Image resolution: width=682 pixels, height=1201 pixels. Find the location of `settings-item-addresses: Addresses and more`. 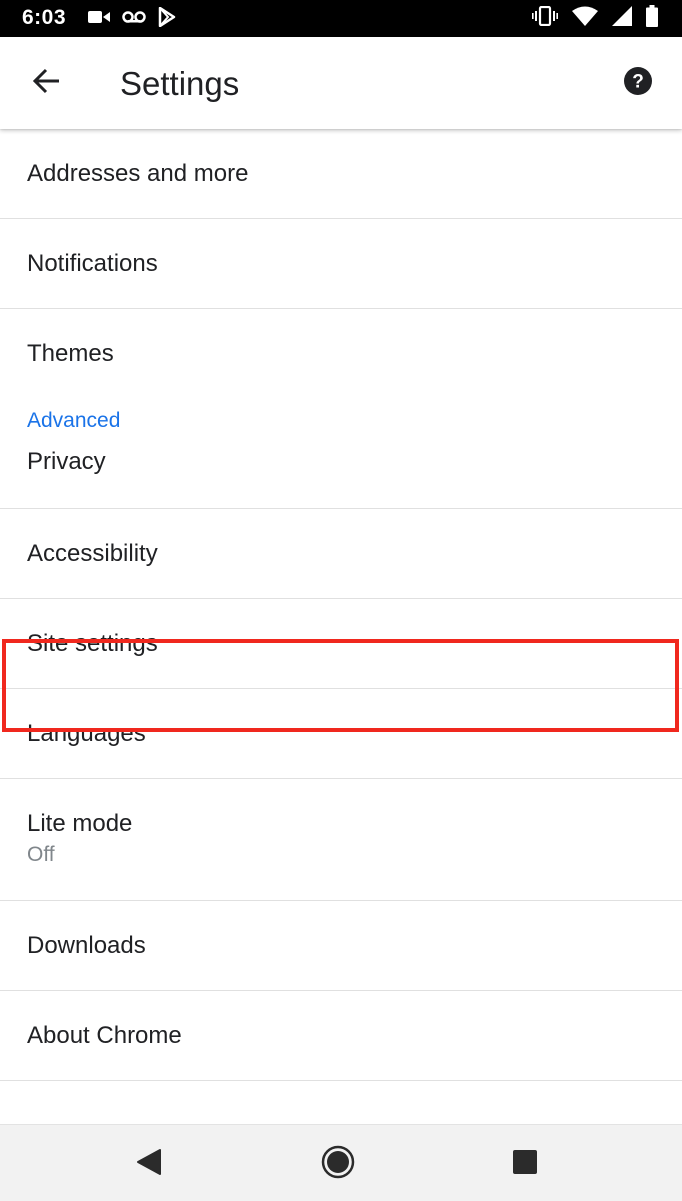

settings-item-addresses: Addresses and more is located at coordinates (341, 174).